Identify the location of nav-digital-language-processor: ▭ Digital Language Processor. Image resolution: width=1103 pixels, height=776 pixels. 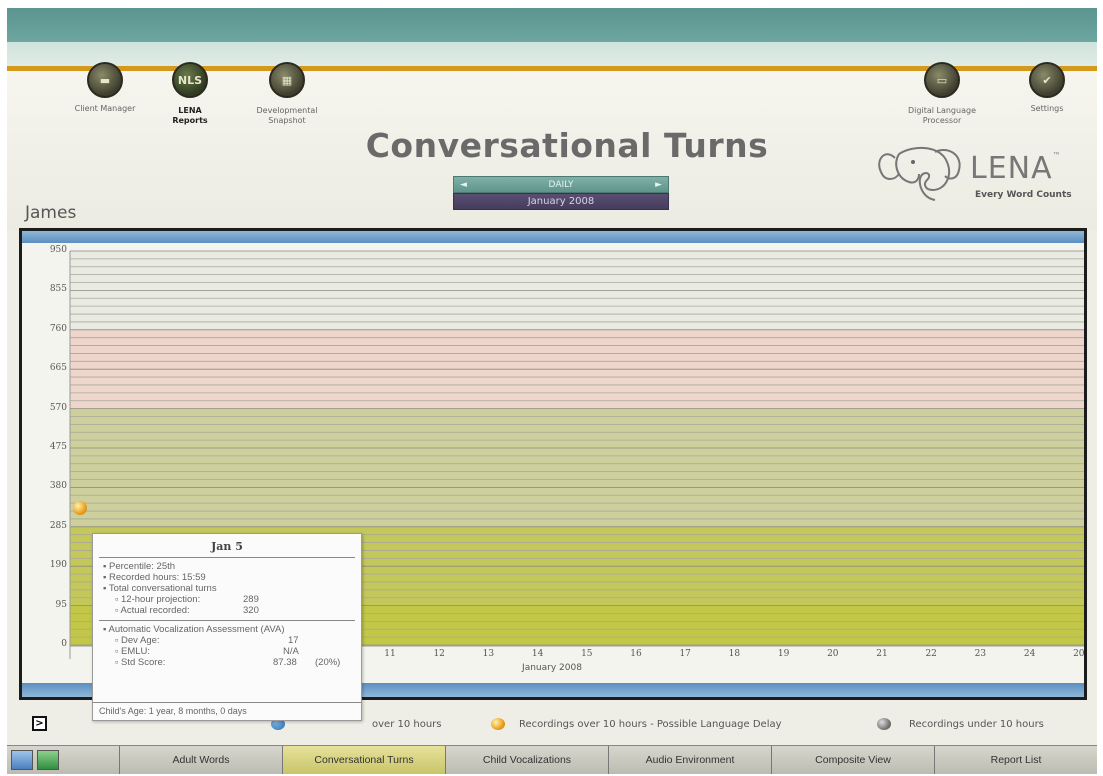
(942, 94).